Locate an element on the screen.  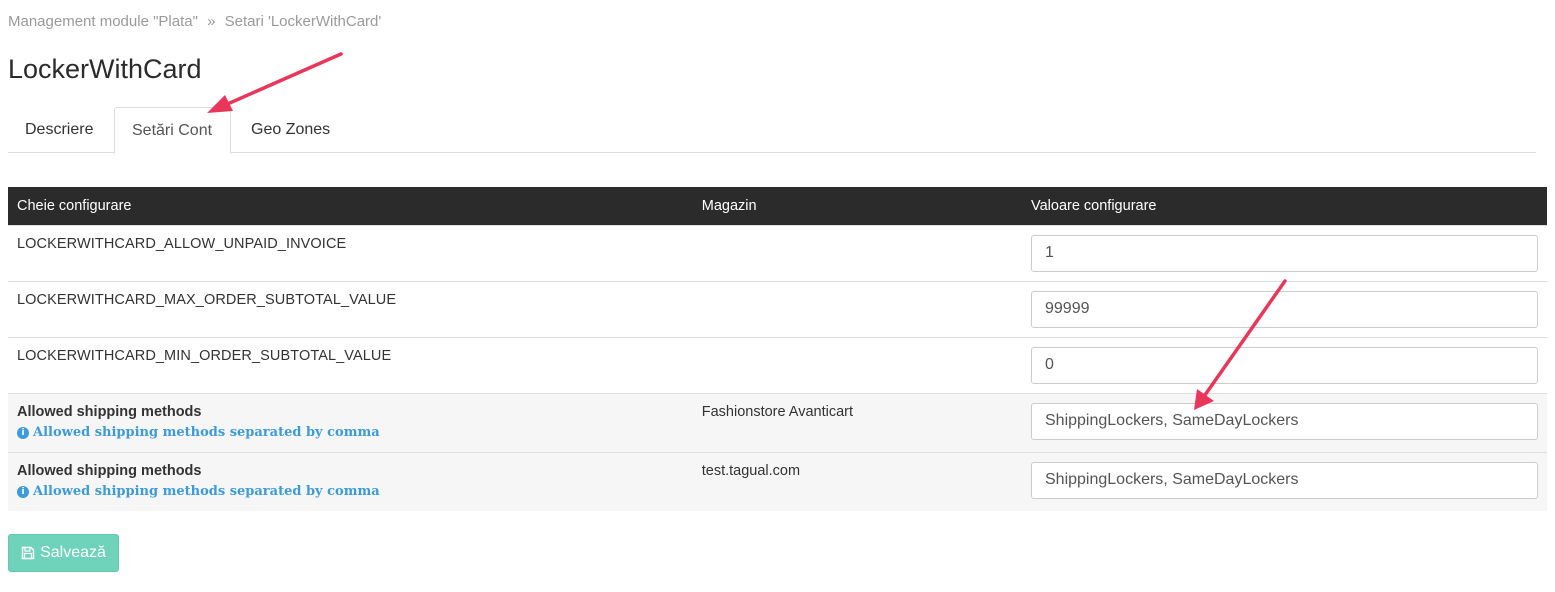
breadcrumb-parent: Management module "Plata" is located at coordinates (103, 21).